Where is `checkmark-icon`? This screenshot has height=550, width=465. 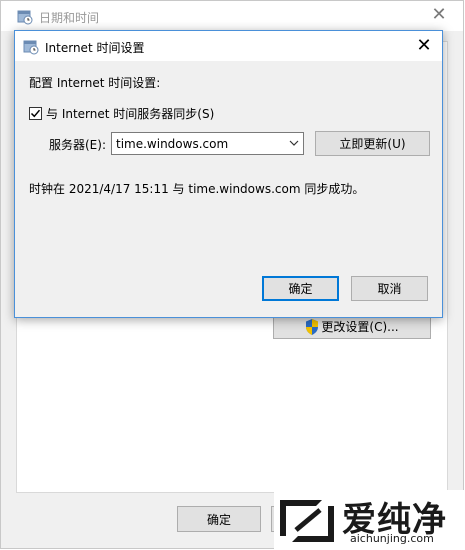
checkmark-icon is located at coordinates (35, 113).